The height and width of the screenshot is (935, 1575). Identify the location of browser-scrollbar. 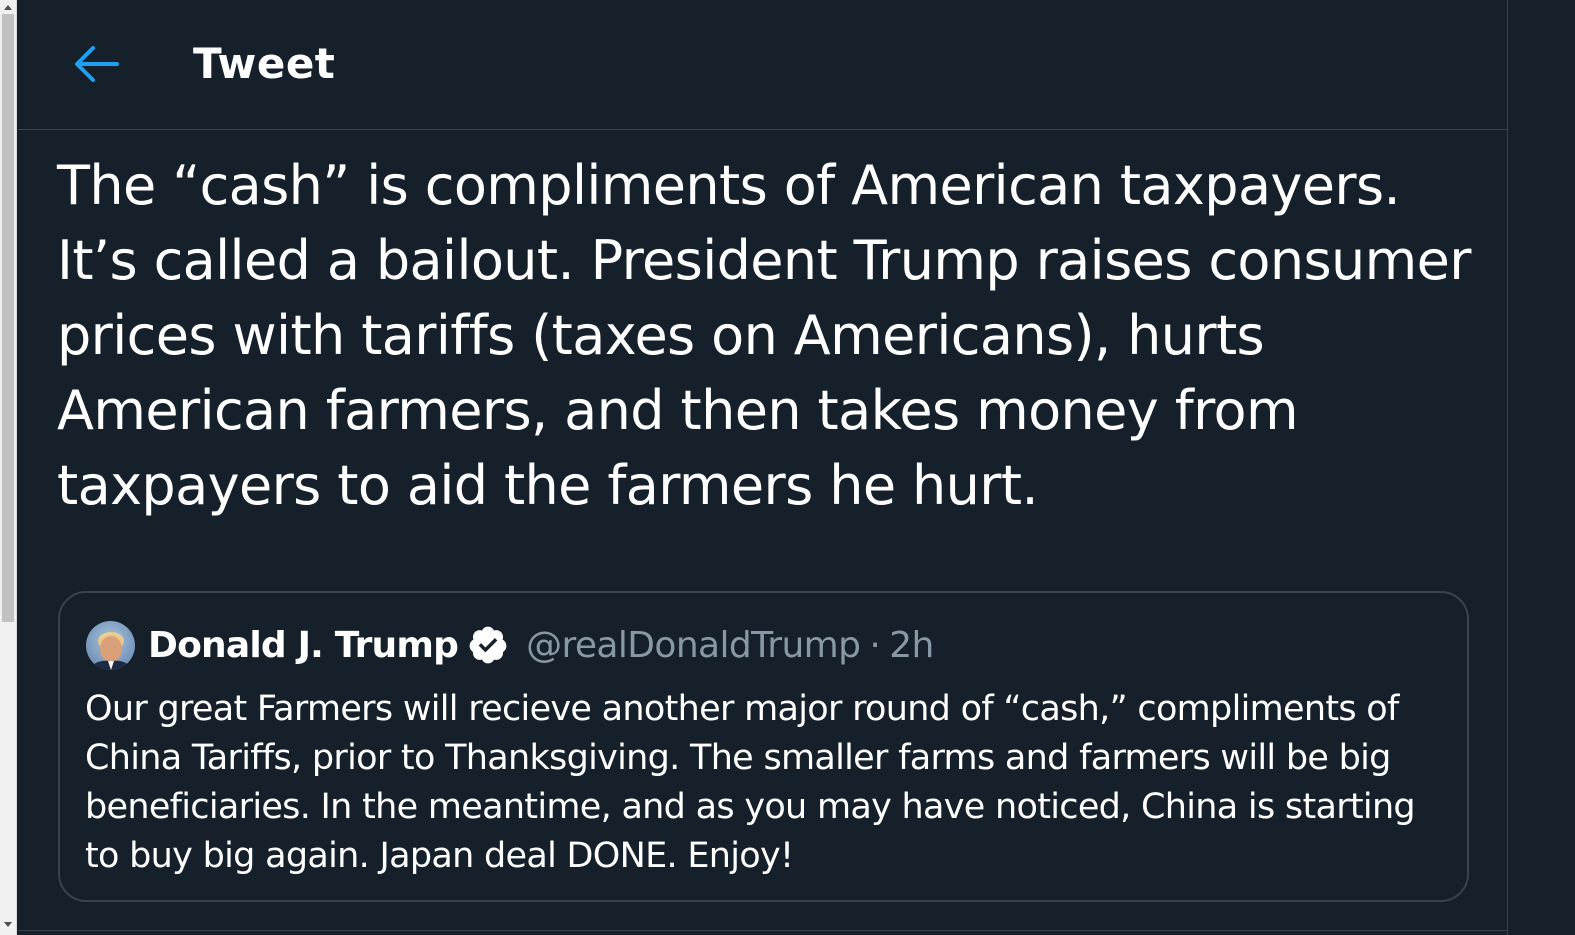
(8, 467).